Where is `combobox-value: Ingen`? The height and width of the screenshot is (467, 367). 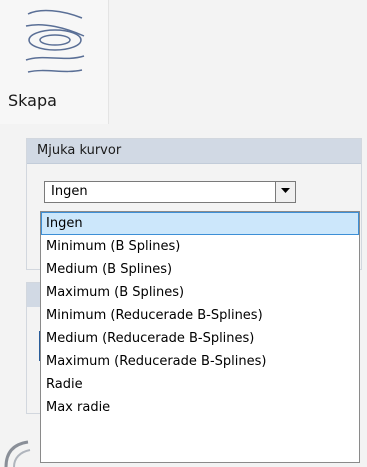 combobox-value: Ingen is located at coordinates (69, 191).